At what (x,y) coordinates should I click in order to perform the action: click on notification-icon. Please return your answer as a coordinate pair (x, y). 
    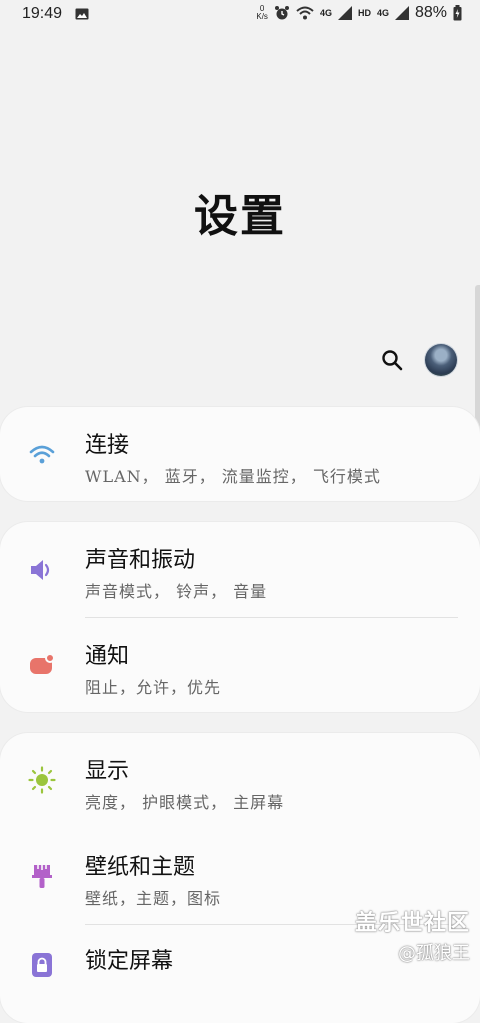
    Looking at the image, I should click on (42, 663).